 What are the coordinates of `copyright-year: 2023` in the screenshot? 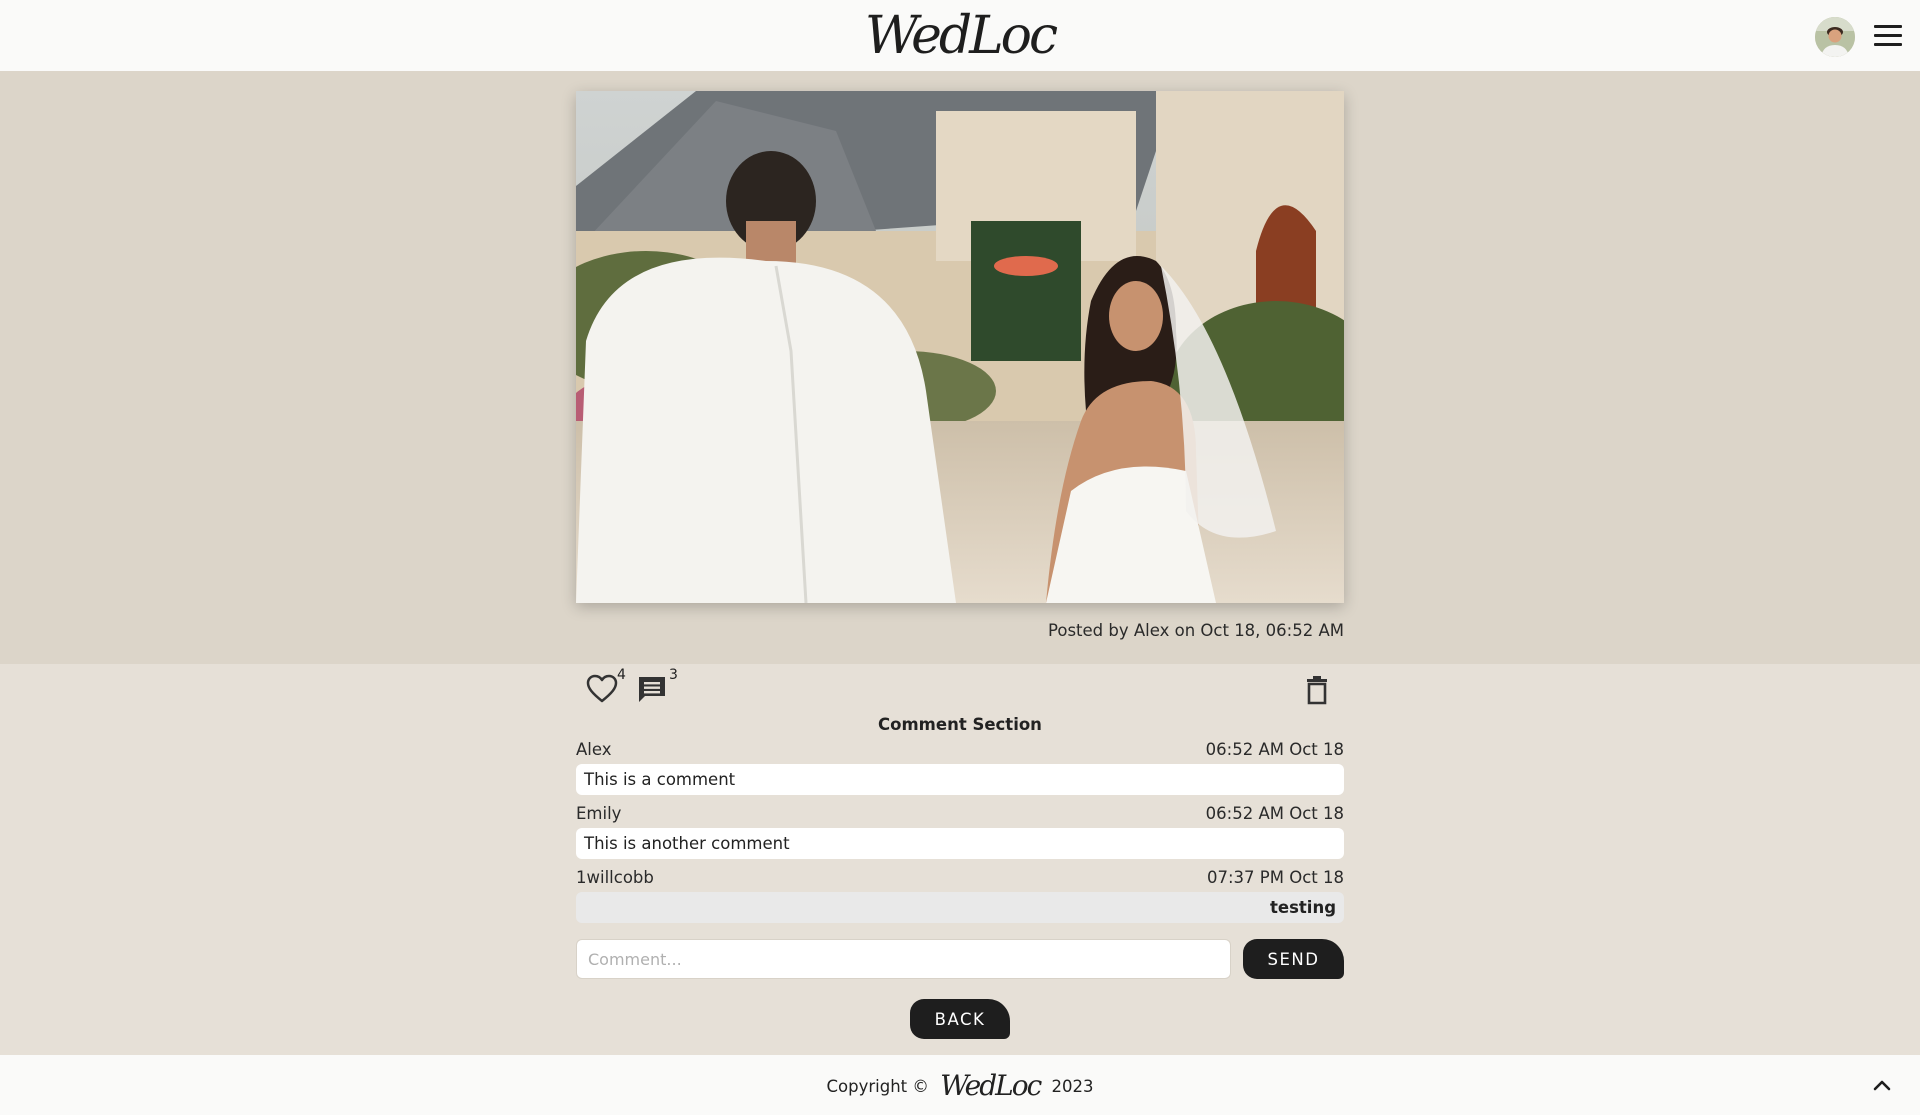 It's located at (1072, 1086).